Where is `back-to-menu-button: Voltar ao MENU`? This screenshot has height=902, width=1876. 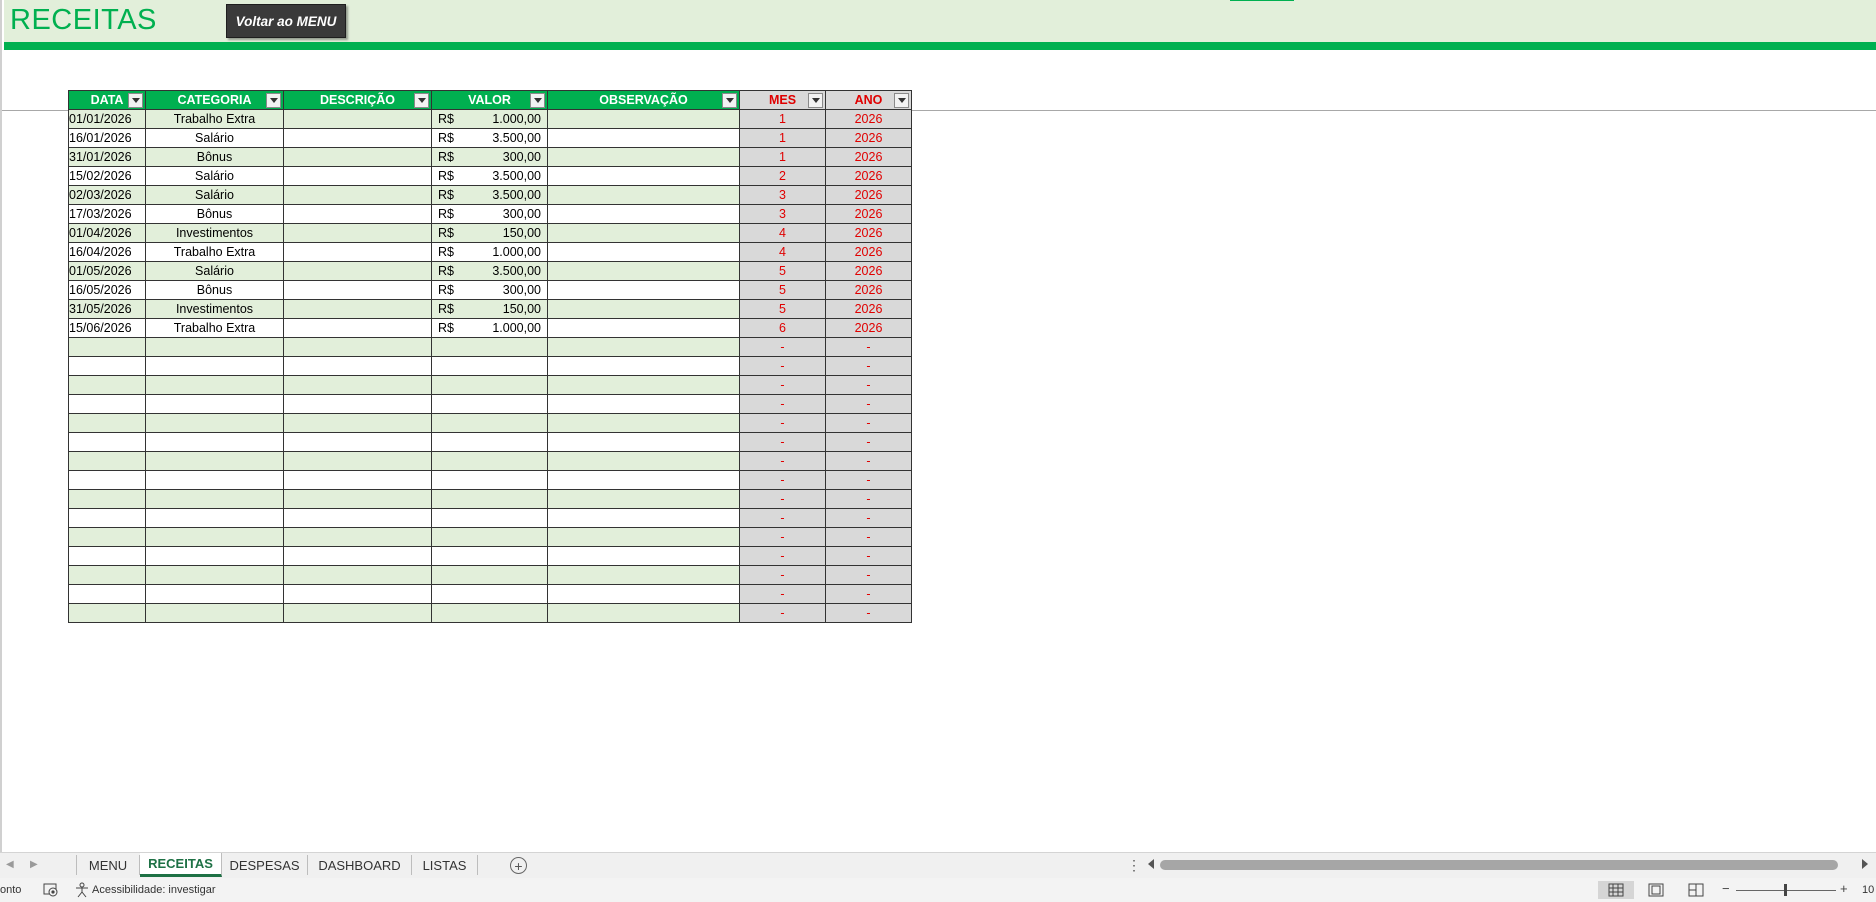 back-to-menu-button: Voltar ao MENU is located at coordinates (286, 21).